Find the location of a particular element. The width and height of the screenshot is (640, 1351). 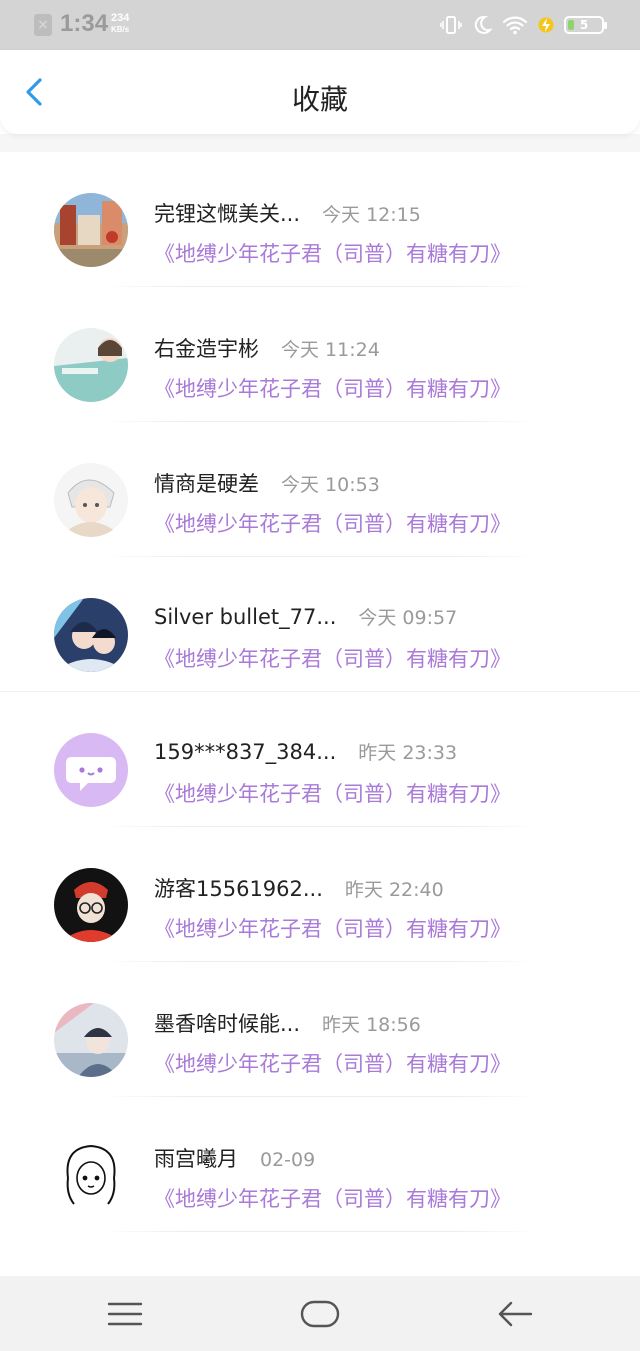

timestamp: 昨天 18:56 is located at coordinates (371, 1025).